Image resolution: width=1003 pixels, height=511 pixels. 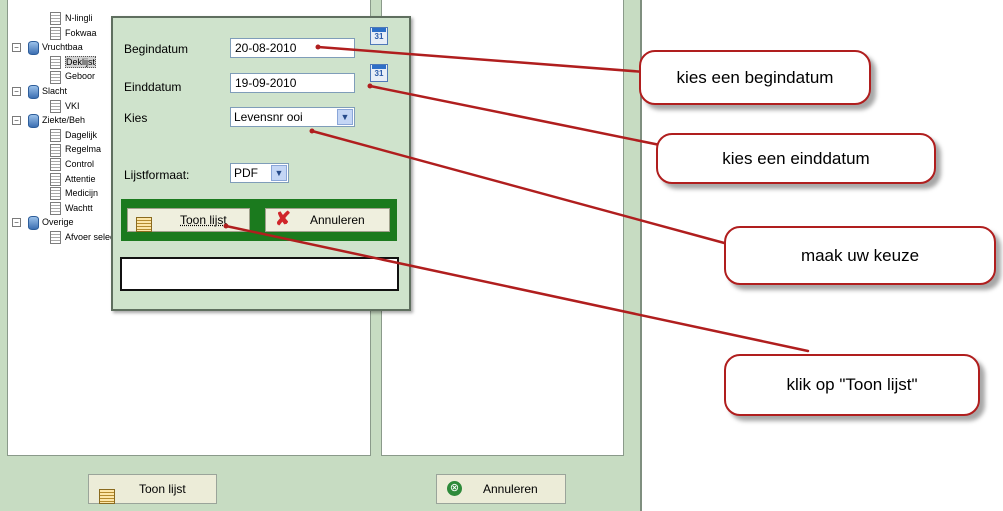 I want to click on callout-begin-date: kies een begindatum, so click(x=755, y=77).